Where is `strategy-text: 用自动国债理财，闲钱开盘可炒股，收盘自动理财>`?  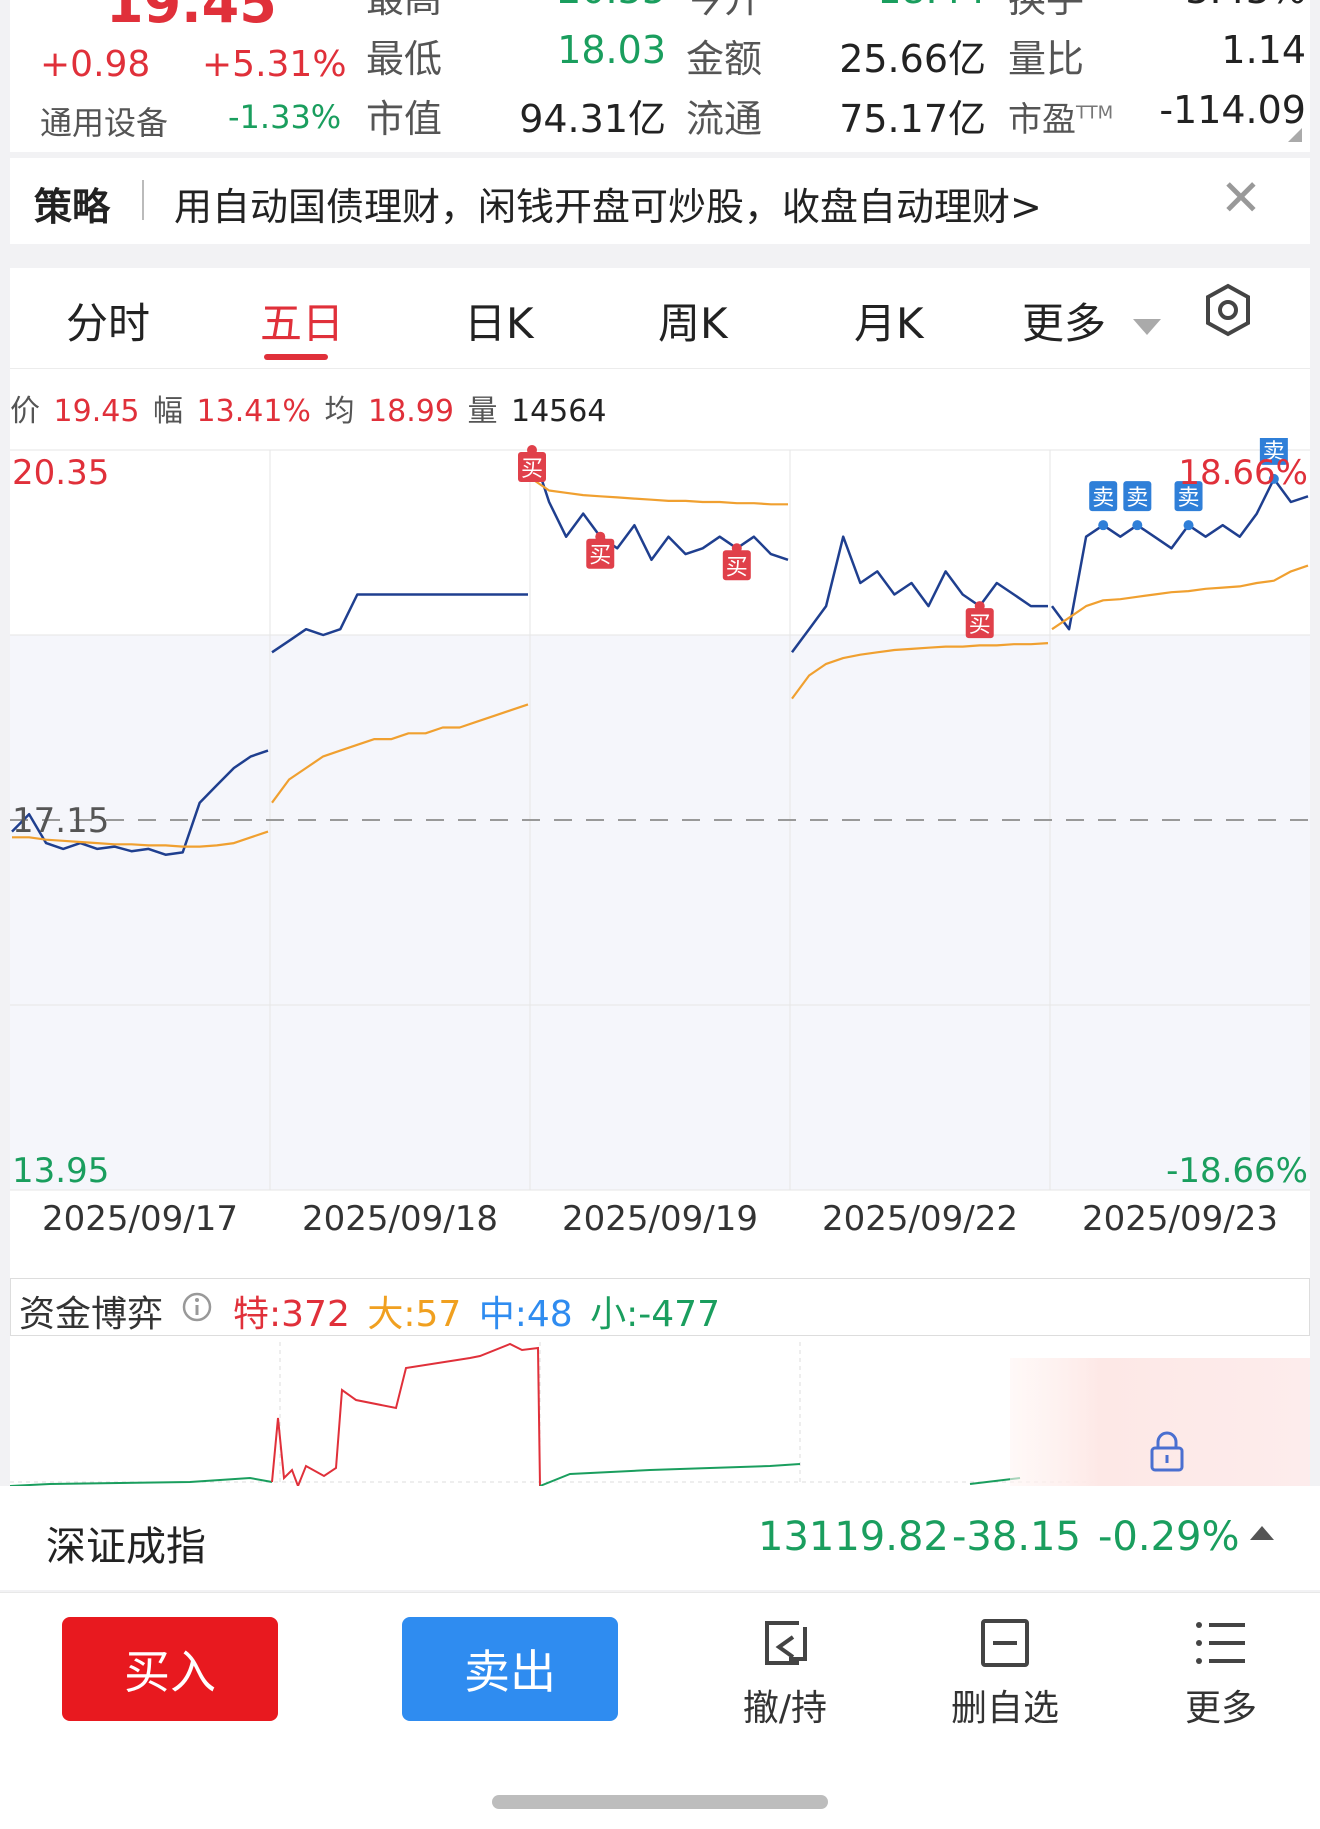
strategy-text: 用自动国债理财，闲钱开盘可炒股，收盘自动理财> is located at coordinates (608, 203).